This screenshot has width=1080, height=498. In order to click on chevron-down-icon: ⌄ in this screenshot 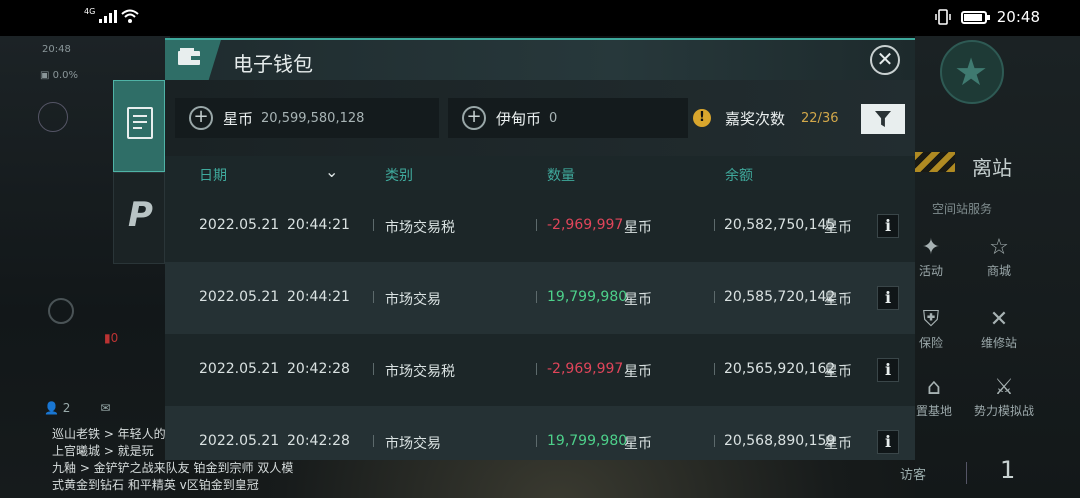, I will do `click(331, 171)`.